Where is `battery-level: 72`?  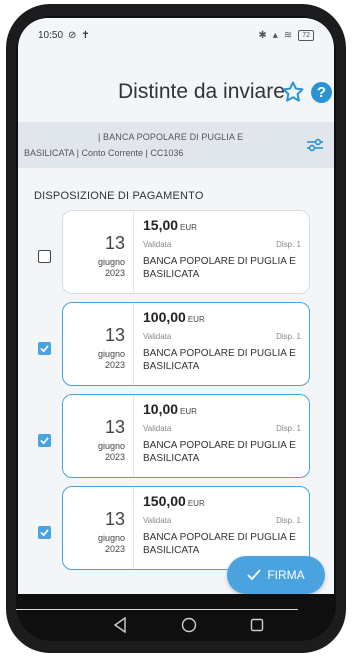
battery-level: 72 is located at coordinates (306, 35).